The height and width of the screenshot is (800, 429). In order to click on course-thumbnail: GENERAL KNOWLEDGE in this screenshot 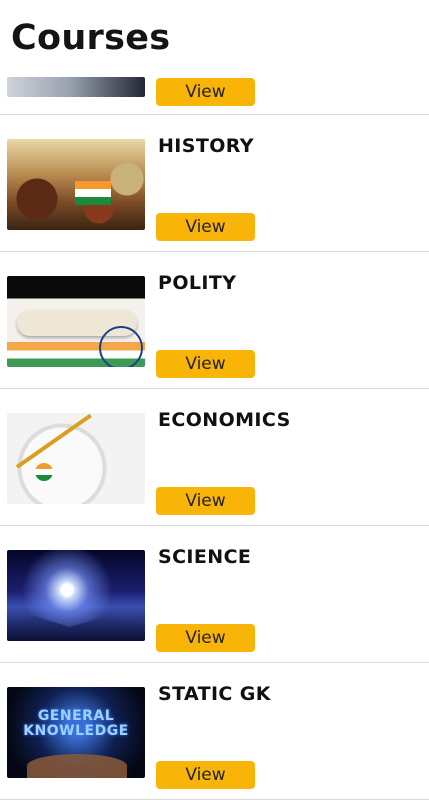, I will do `click(76, 732)`.